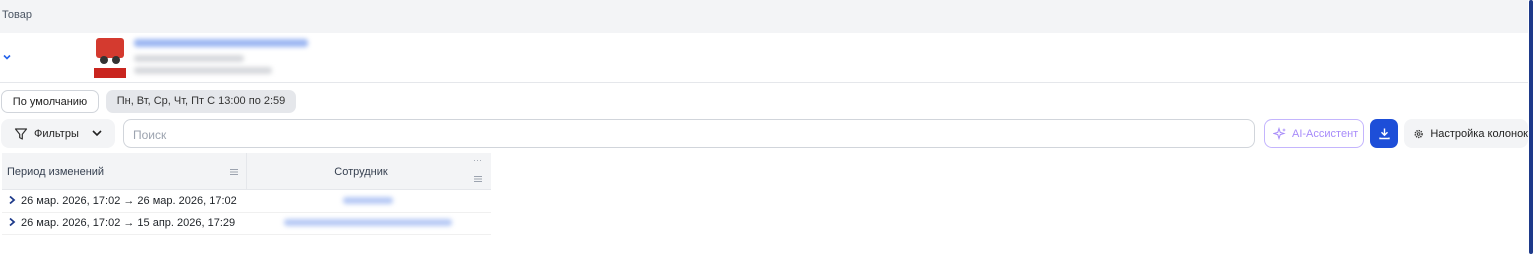  Describe the element at coordinates (50, 101) in the screenshot. I see `preset-default-chip: По умолчанию` at that location.